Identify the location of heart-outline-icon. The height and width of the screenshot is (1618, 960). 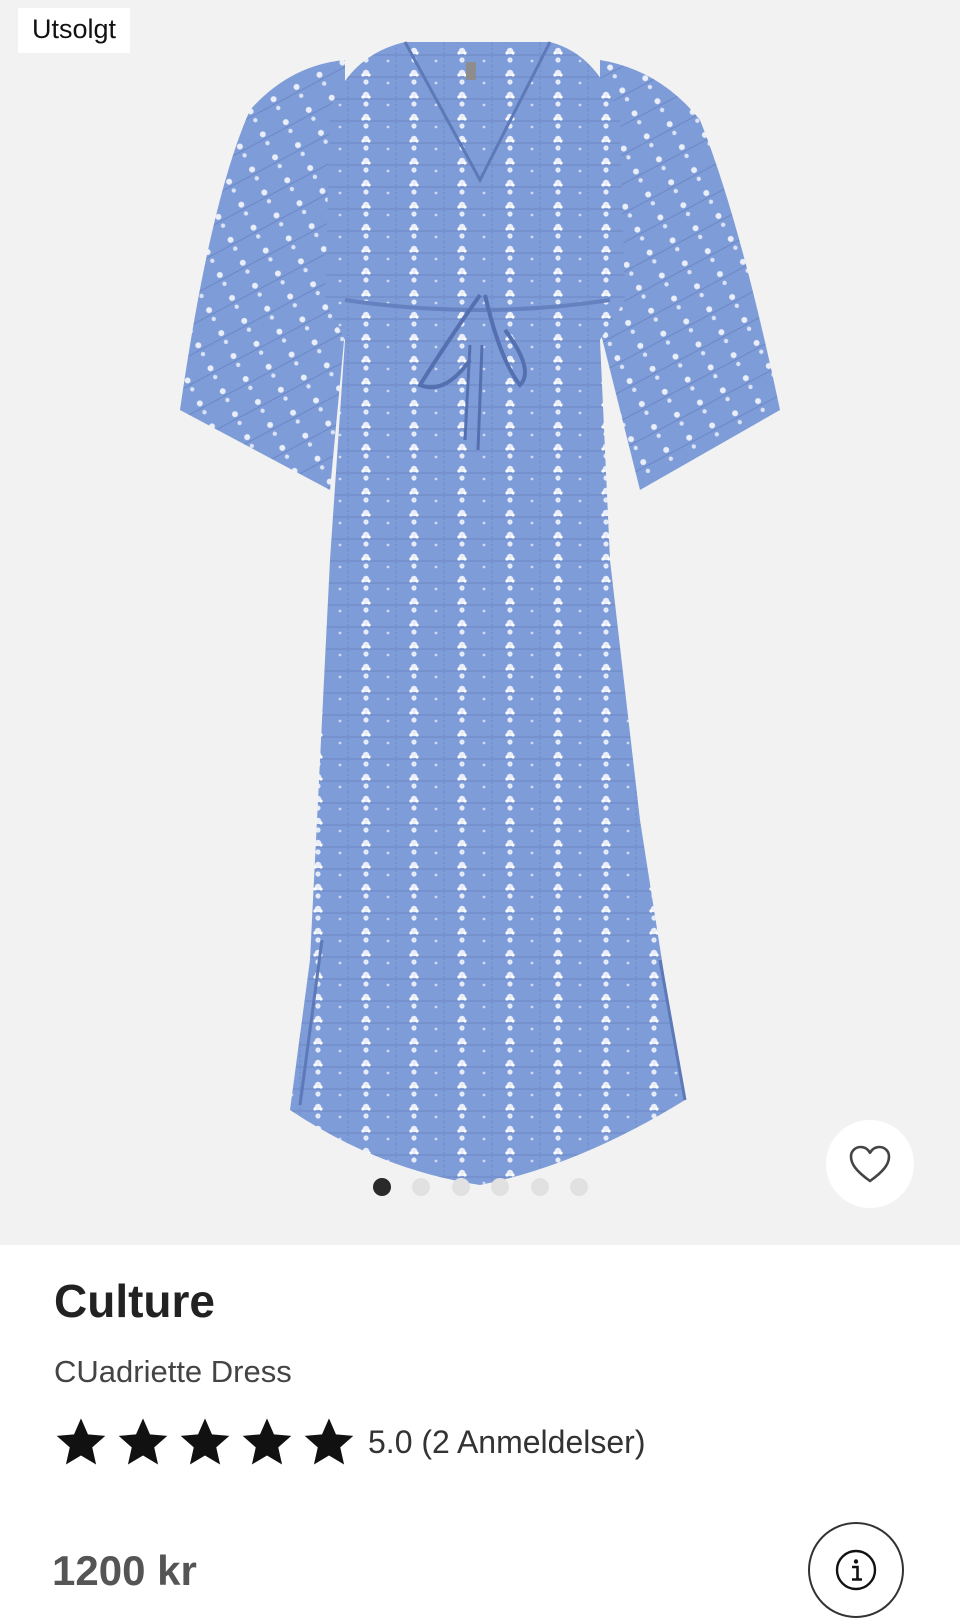
(870, 1164).